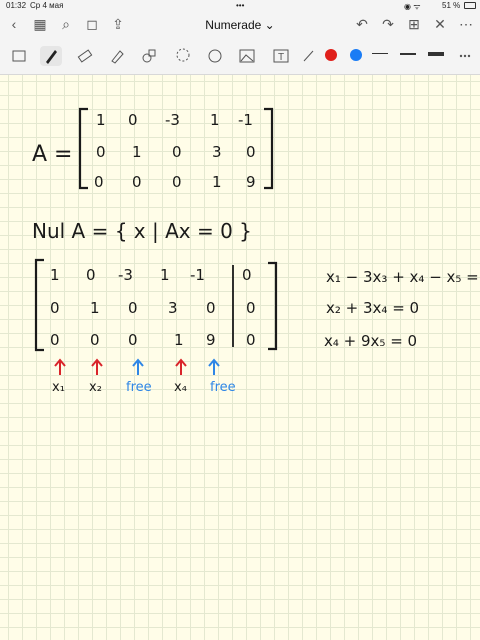  Describe the element at coordinates (465, 56) in the screenshot. I see `toolbar-more-icon` at that location.